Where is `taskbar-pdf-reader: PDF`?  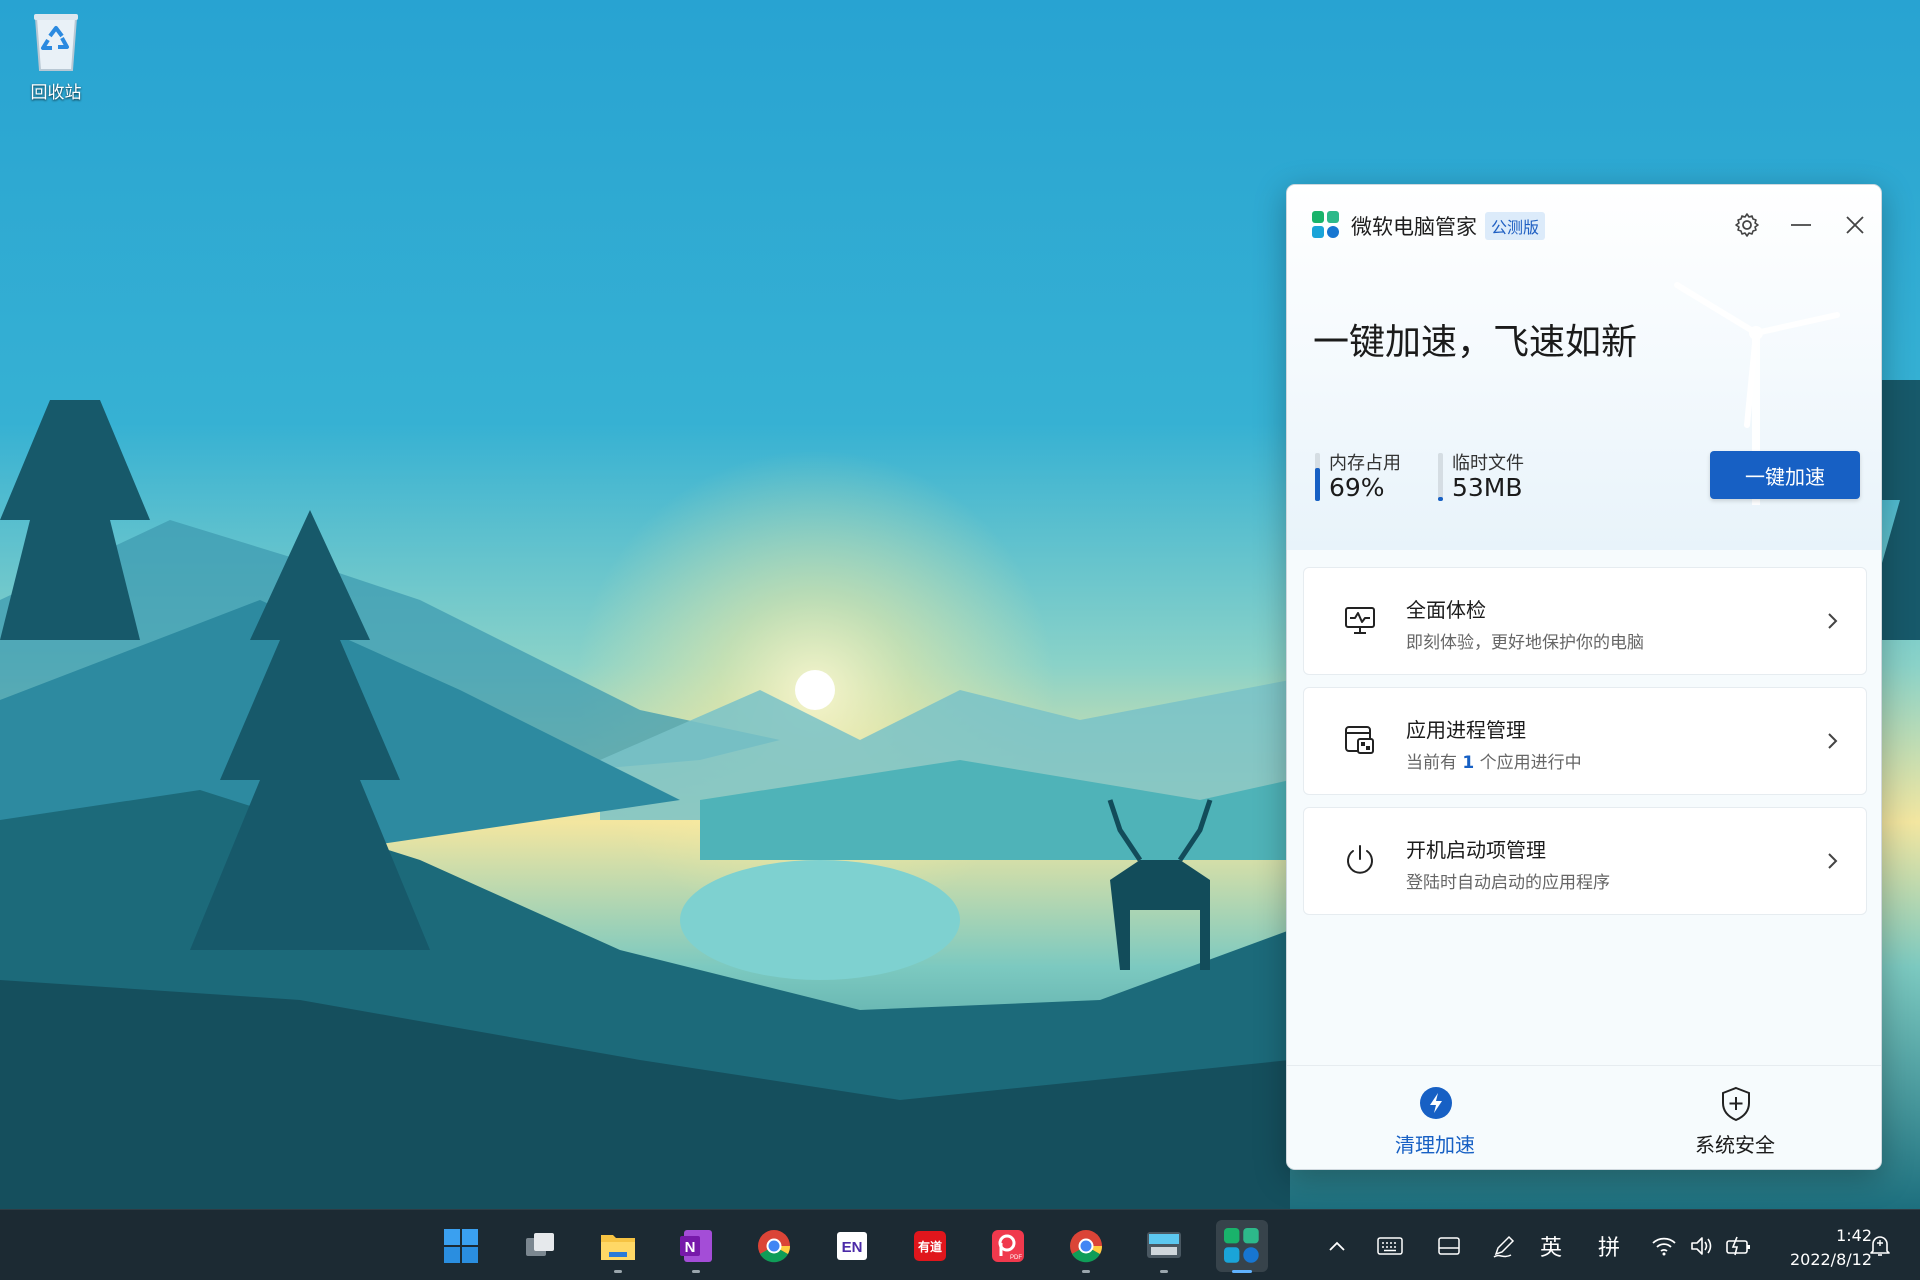
taskbar-pdf-reader: PDF is located at coordinates (1008, 1246).